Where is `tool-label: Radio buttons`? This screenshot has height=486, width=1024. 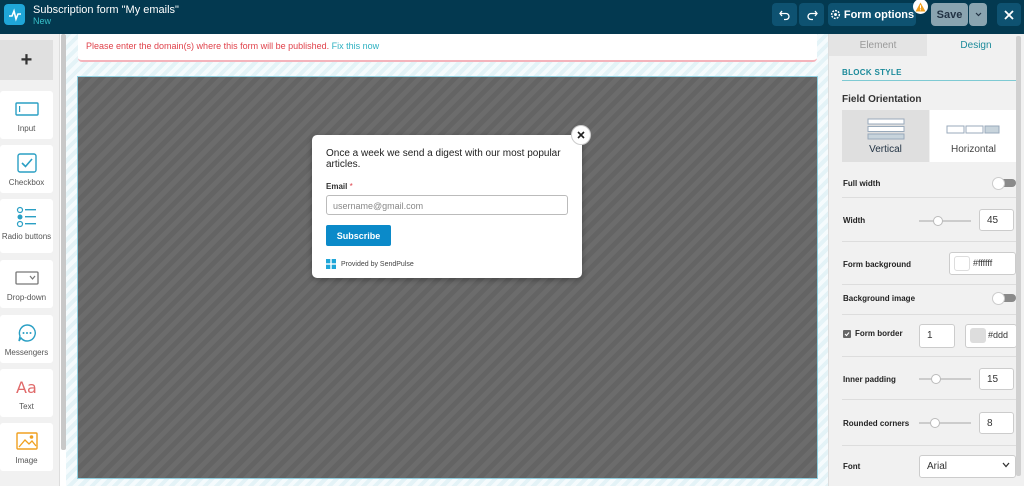 tool-label: Radio buttons is located at coordinates (26, 236).